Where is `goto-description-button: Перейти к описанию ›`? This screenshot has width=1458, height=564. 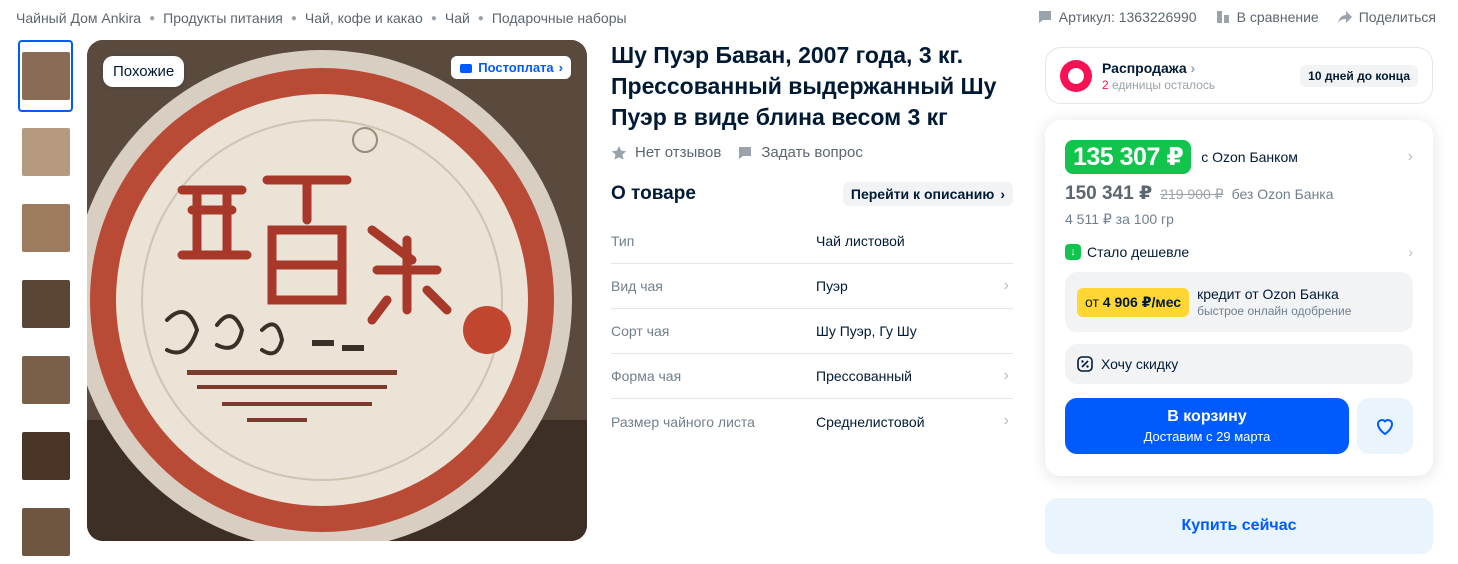
goto-description-button: Перейти к описанию › is located at coordinates (927, 194).